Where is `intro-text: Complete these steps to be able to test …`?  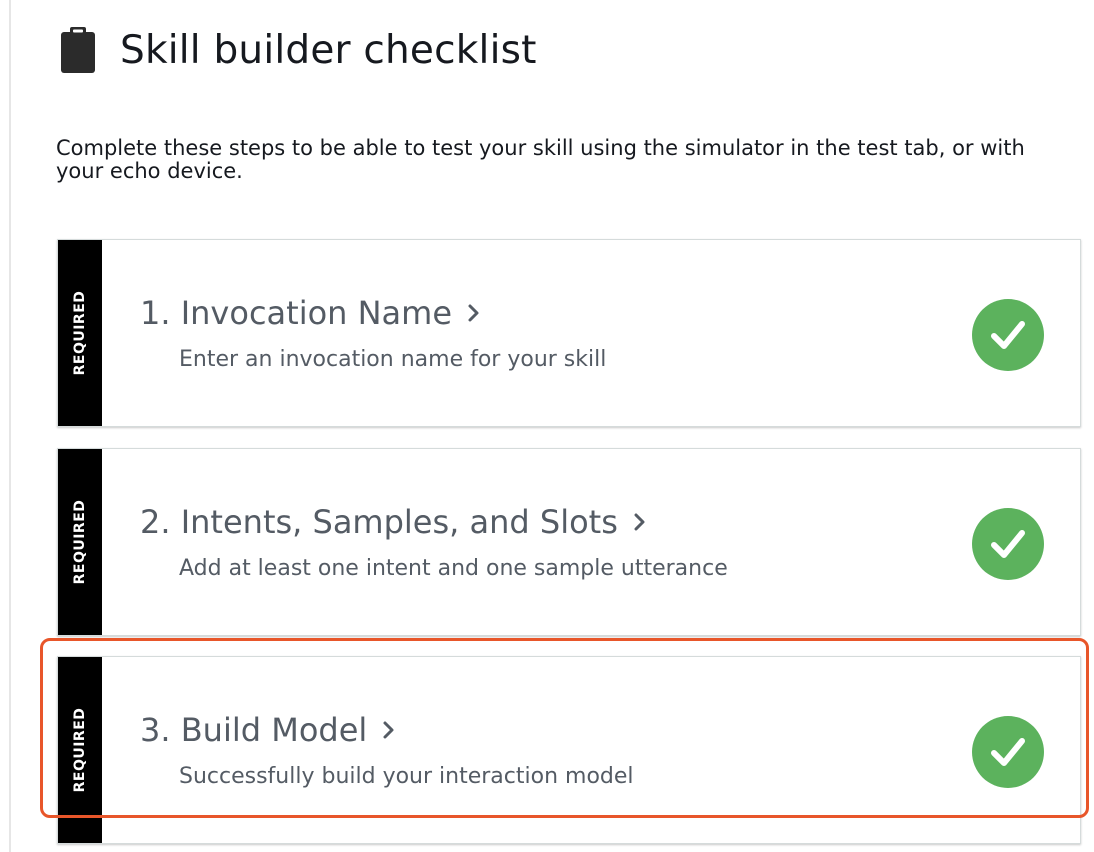 intro-text: Complete these steps to be able to test … is located at coordinates (540, 159).